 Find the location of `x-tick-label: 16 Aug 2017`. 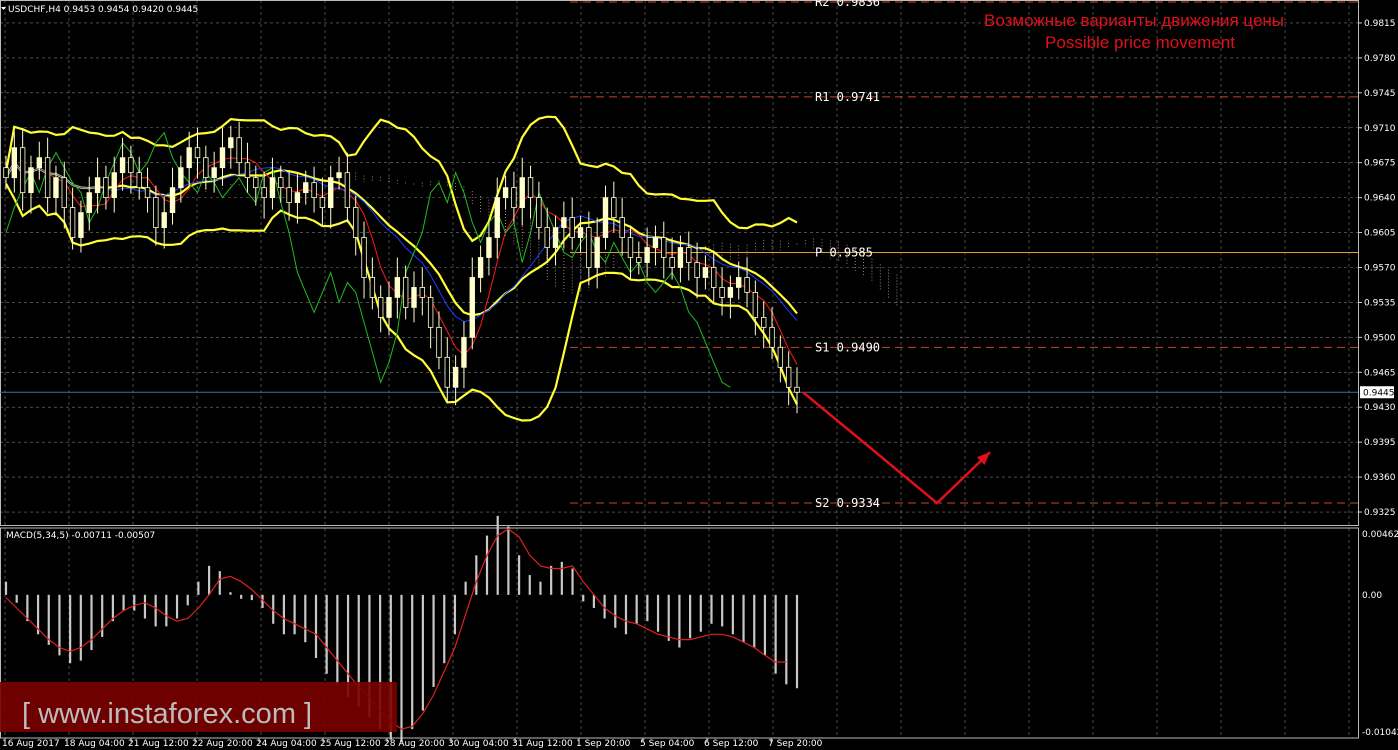

x-tick-label: 16 Aug 2017 is located at coordinates (31, 744).